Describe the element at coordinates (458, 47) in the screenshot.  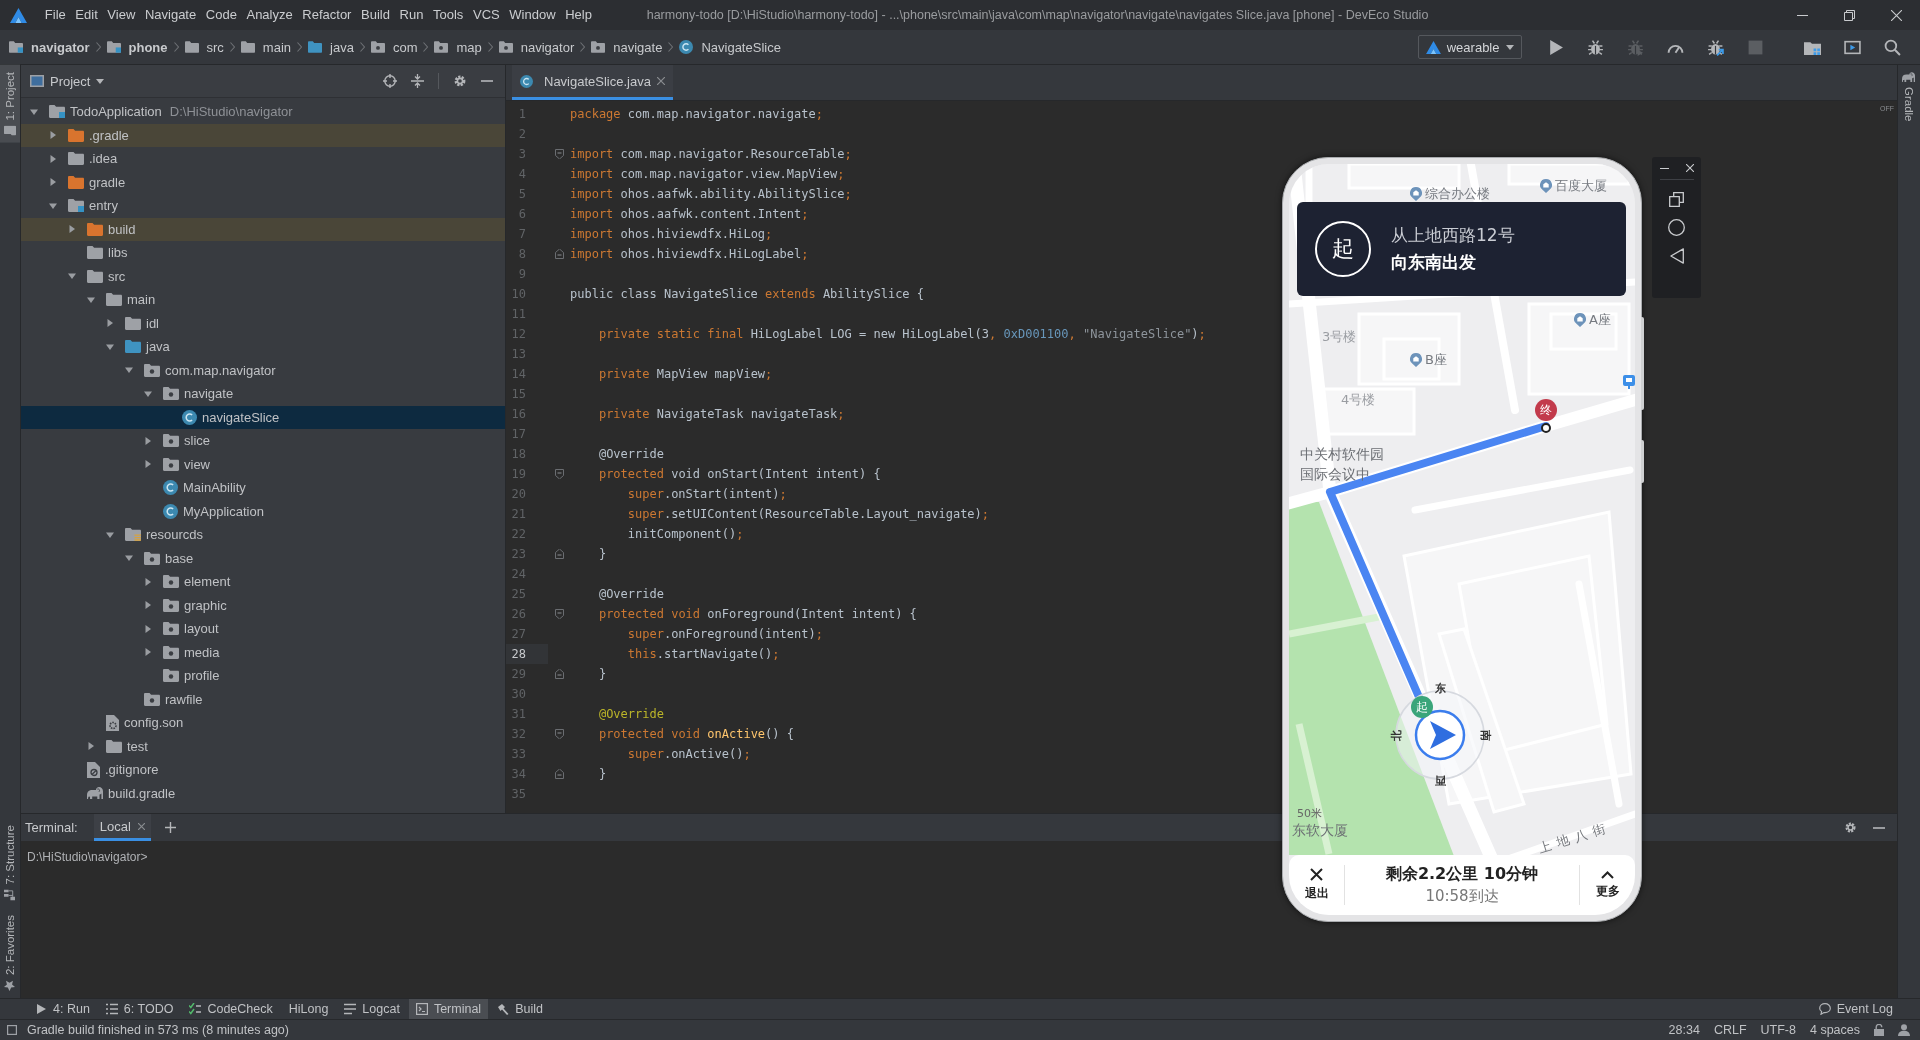
I see `breadcrumb-item: map` at that location.